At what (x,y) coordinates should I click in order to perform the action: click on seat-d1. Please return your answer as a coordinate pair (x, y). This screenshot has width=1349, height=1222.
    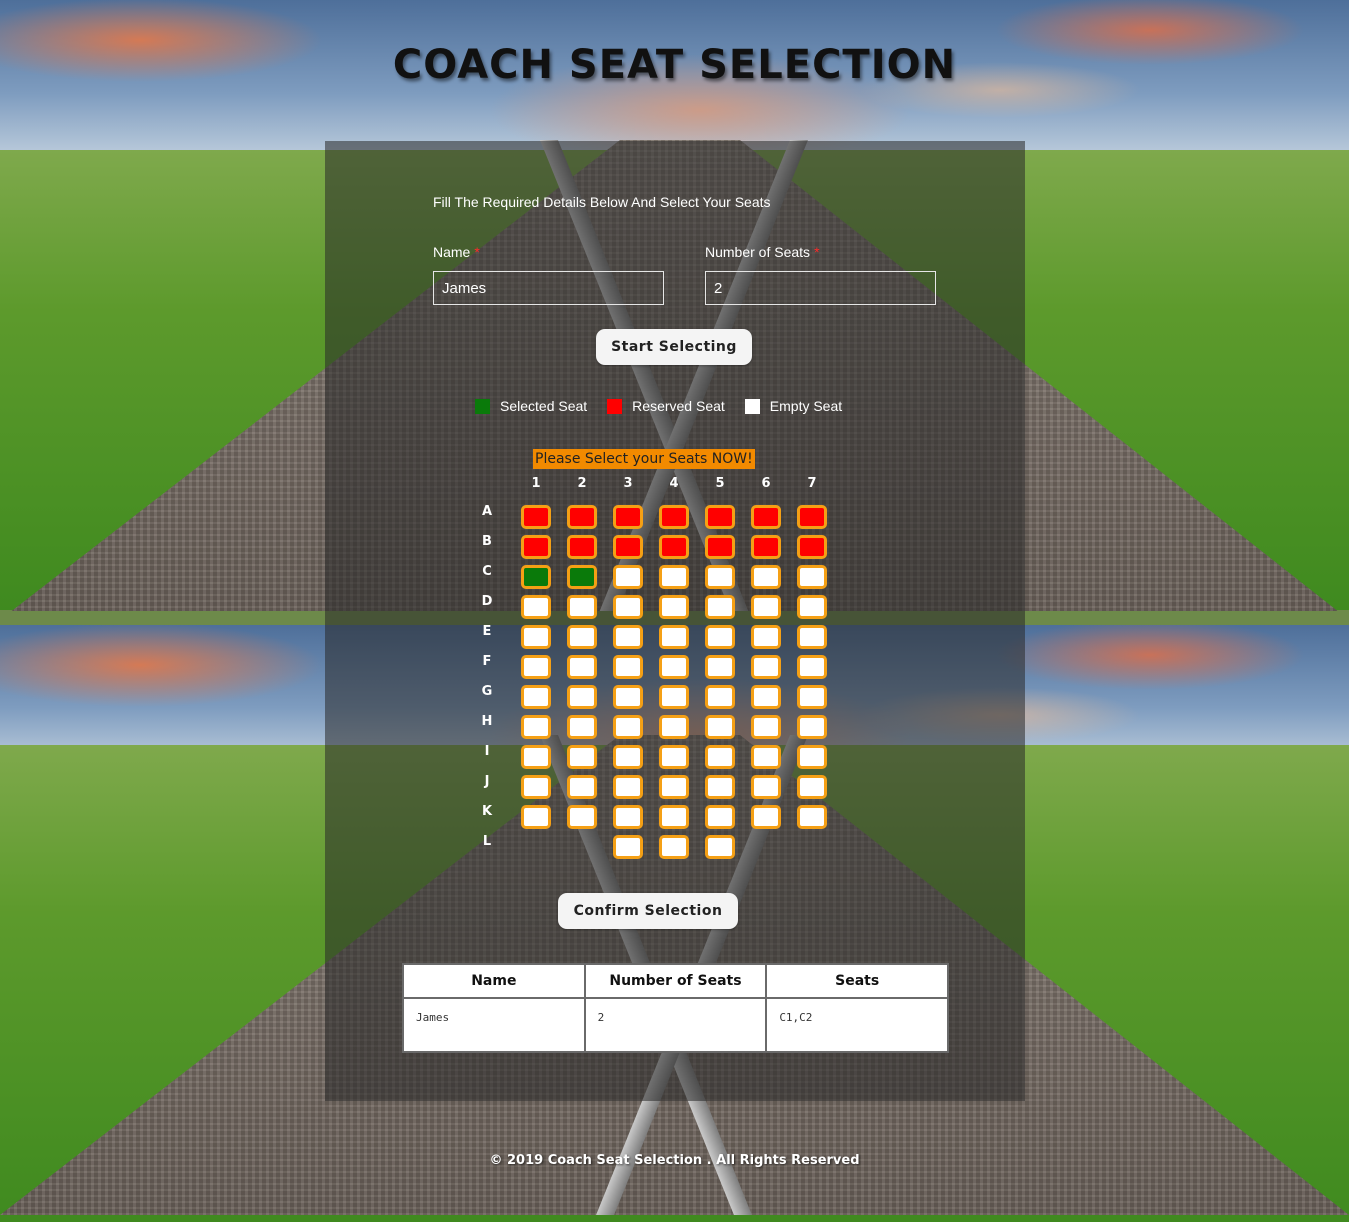
    Looking at the image, I should click on (536, 607).